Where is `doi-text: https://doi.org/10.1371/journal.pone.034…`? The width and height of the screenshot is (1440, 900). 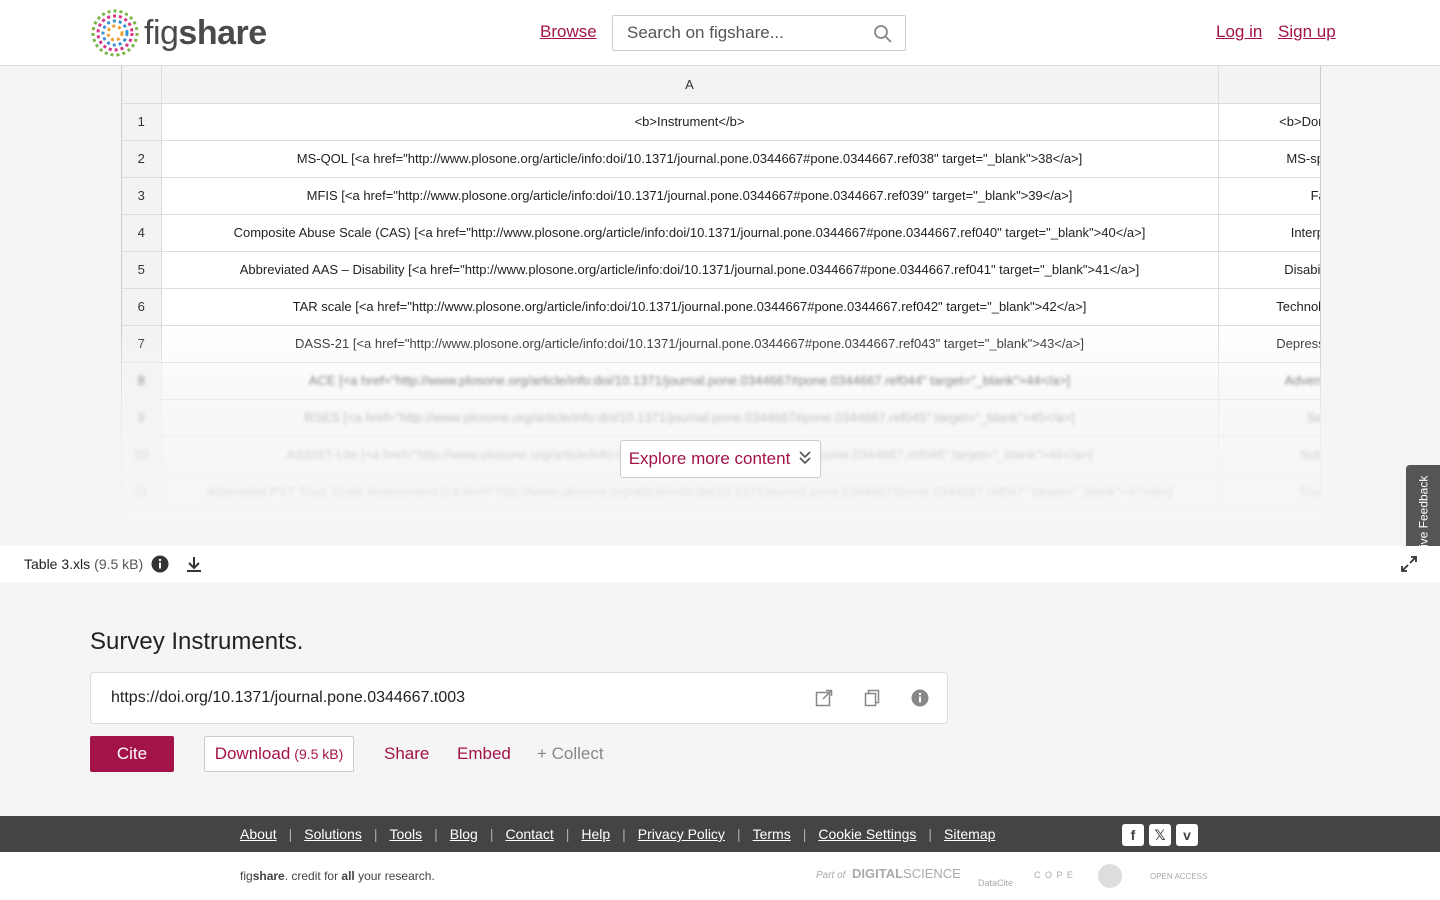 doi-text: https://doi.org/10.1371/journal.pone.034… is located at coordinates (288, 698).